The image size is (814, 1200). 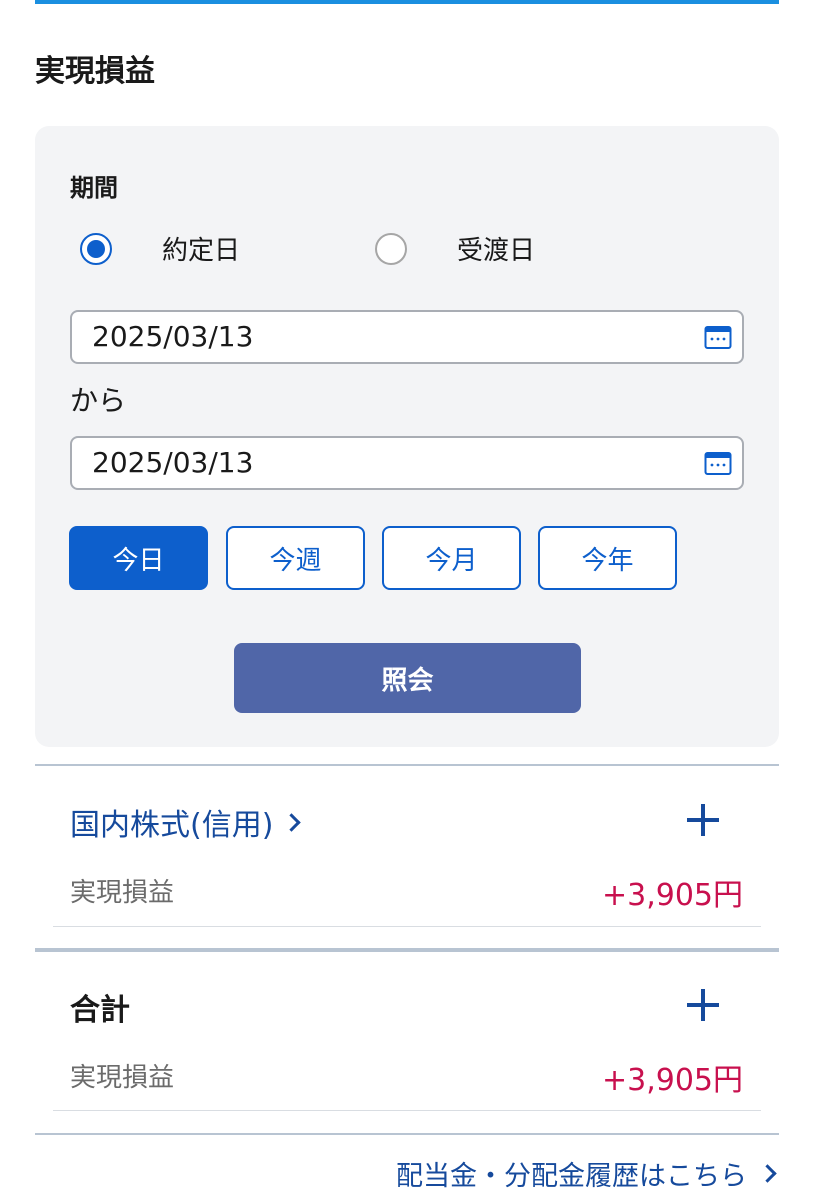 I want to click on total-heading: 合計, so click(x=100, y=1010).